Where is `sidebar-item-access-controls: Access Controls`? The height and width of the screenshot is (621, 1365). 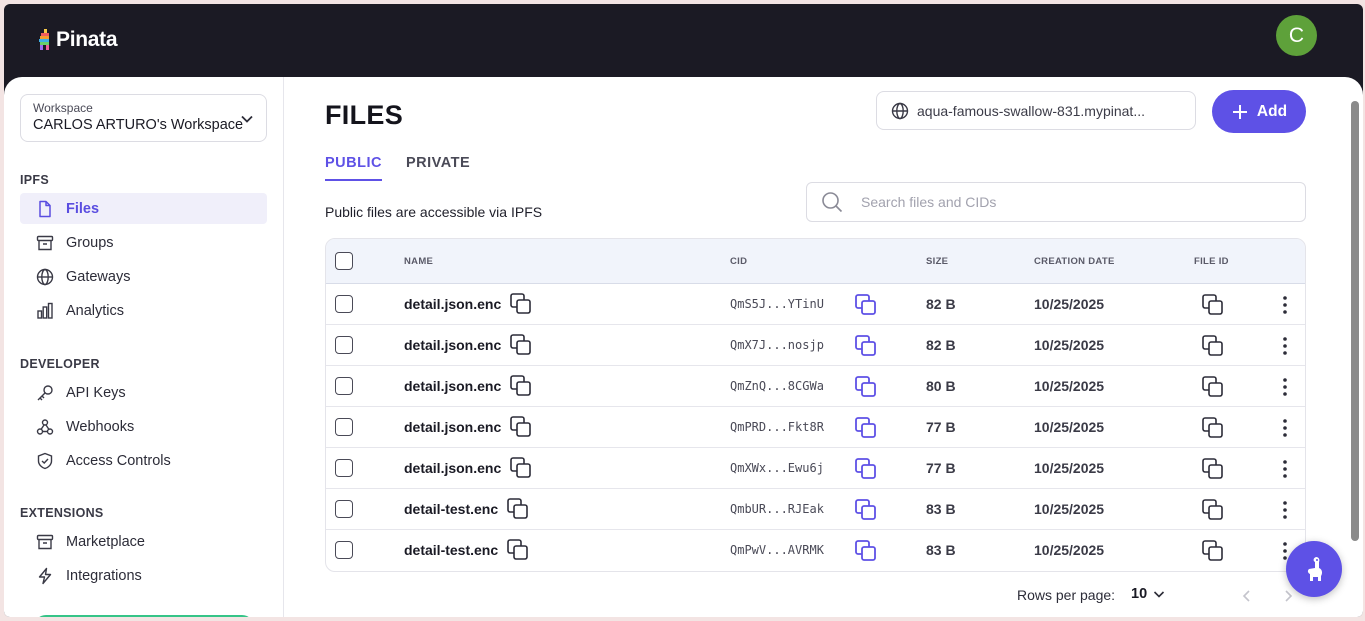 sidebar-item-access-controls: Access Controls is located at coordinates (143, 460).